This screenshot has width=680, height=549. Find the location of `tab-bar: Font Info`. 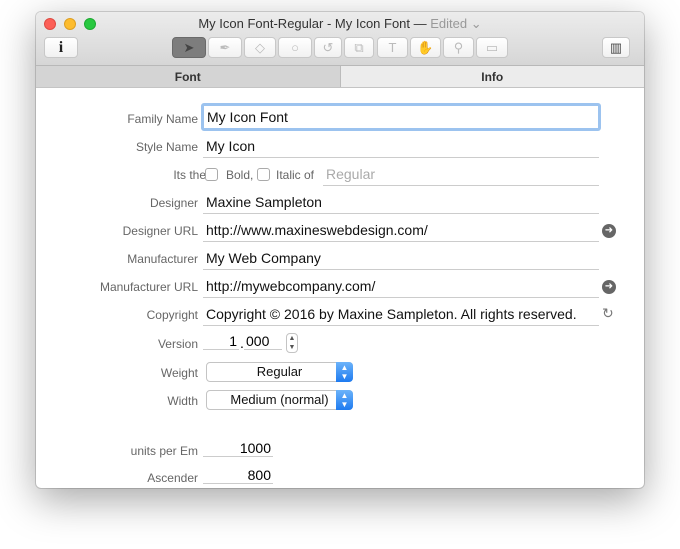

tab-bar: Font Info is located at coordinates (340, 77).